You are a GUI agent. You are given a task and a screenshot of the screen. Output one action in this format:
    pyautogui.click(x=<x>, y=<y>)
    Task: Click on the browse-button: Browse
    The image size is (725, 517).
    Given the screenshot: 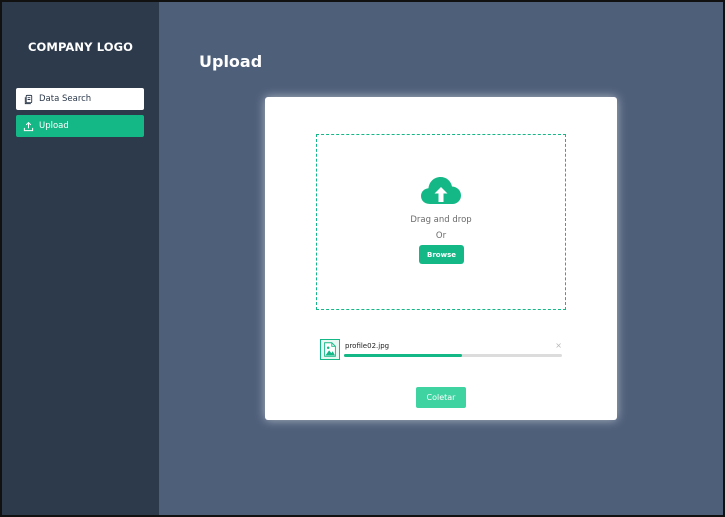 What is the action you would take?
    pyautogui.click(x=441, y=254)
    